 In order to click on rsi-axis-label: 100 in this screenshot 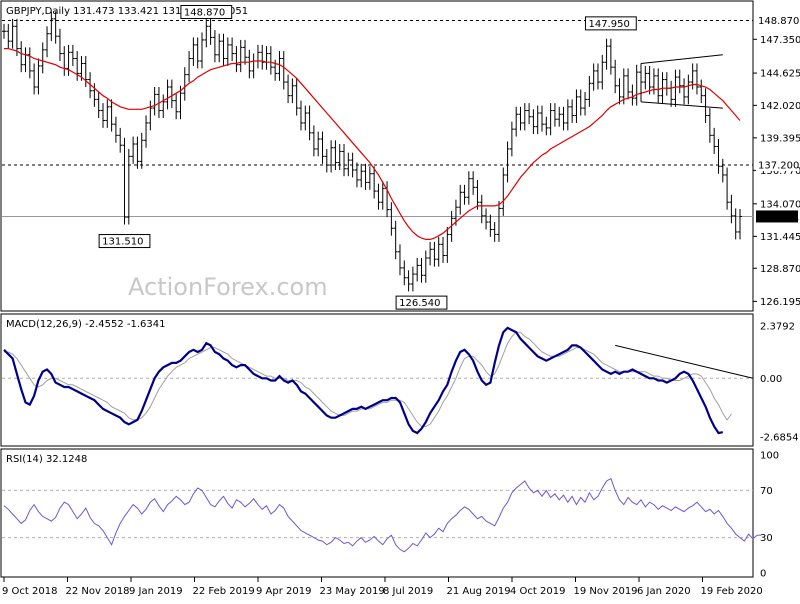, I will do `click(769, 456)`.